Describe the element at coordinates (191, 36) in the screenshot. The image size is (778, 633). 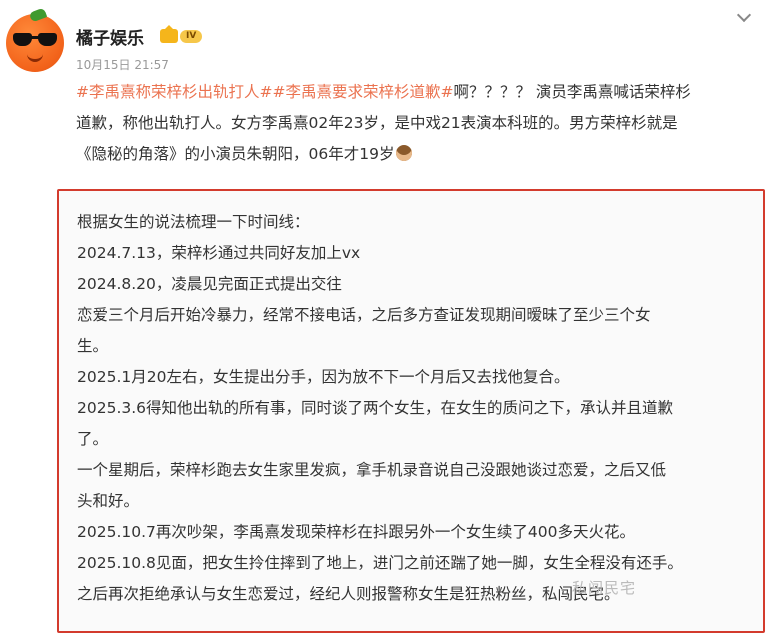
I see `vip-level-badge: IV` at that location.